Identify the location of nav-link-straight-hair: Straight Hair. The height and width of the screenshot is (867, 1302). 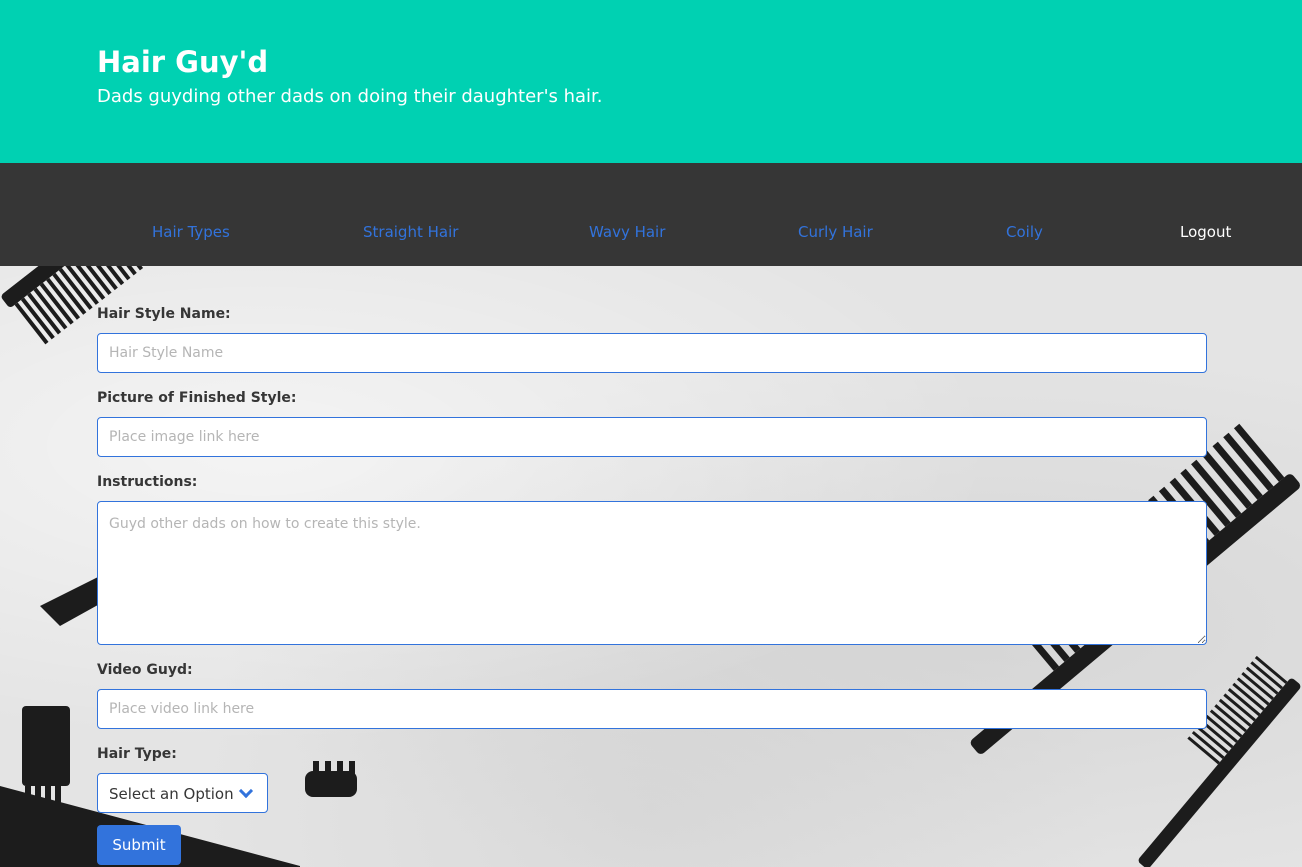
(410, 232).